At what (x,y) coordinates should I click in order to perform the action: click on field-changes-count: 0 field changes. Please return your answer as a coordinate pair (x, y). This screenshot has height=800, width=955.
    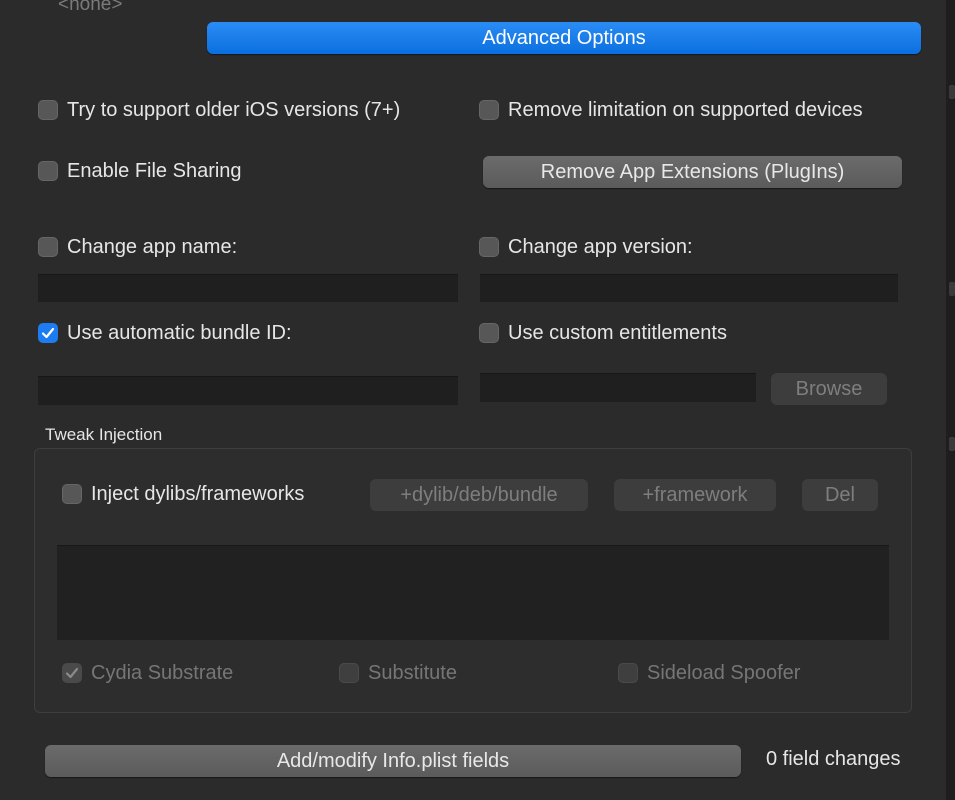
    Looking at the image, I should click on (833, 759).